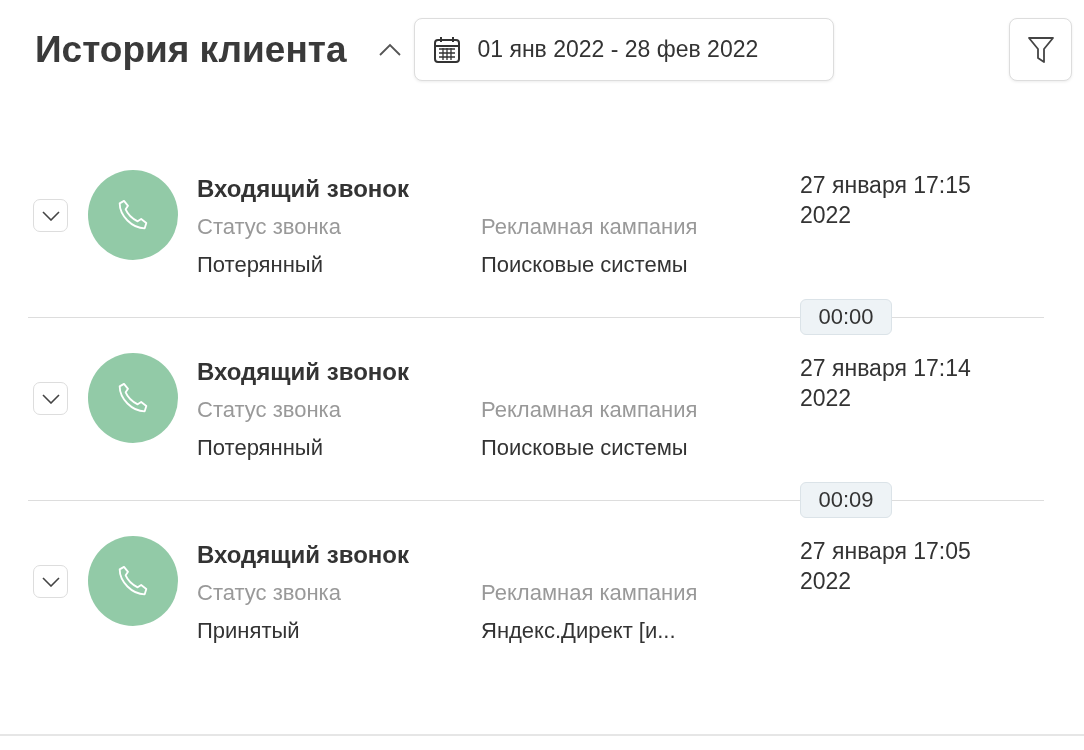 This screenshot has width=1084, height=750. I want to click on call-datetime: 27 января 17:15, so click(885, 185).